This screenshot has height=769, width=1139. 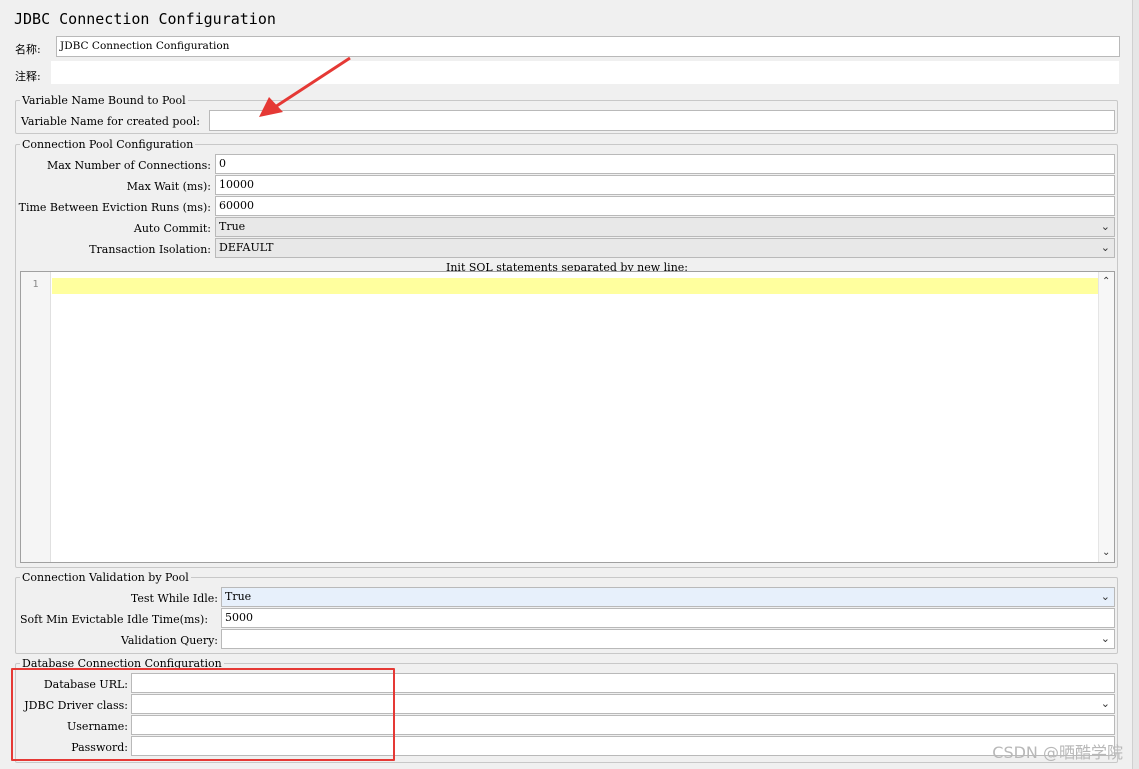 What do you see at coordinates (585, 72) in the screenshot?
I see `comments-input` at bounding box center [585, 72].